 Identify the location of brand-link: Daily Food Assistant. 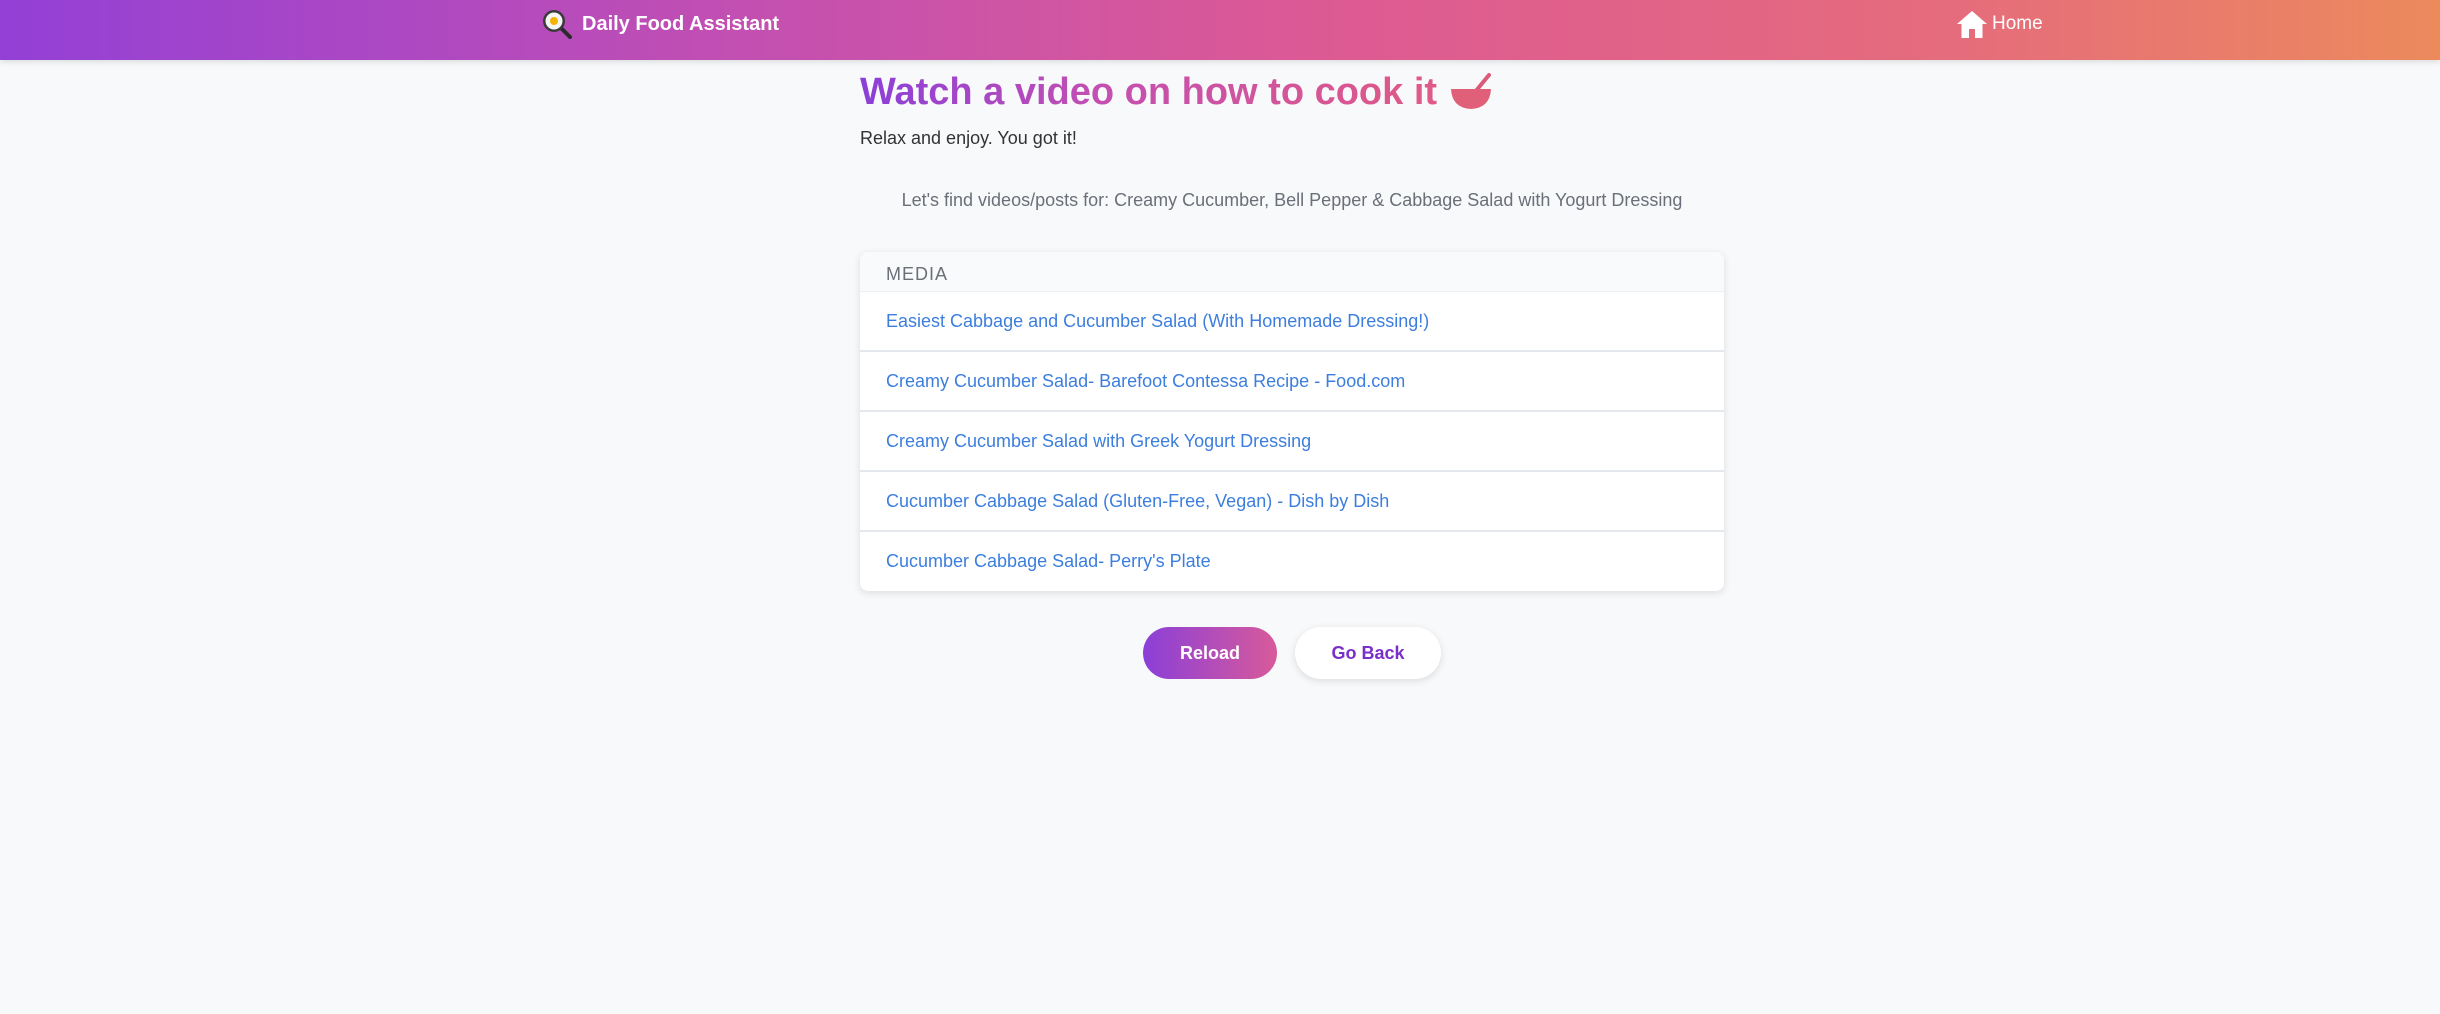
(660, 24).